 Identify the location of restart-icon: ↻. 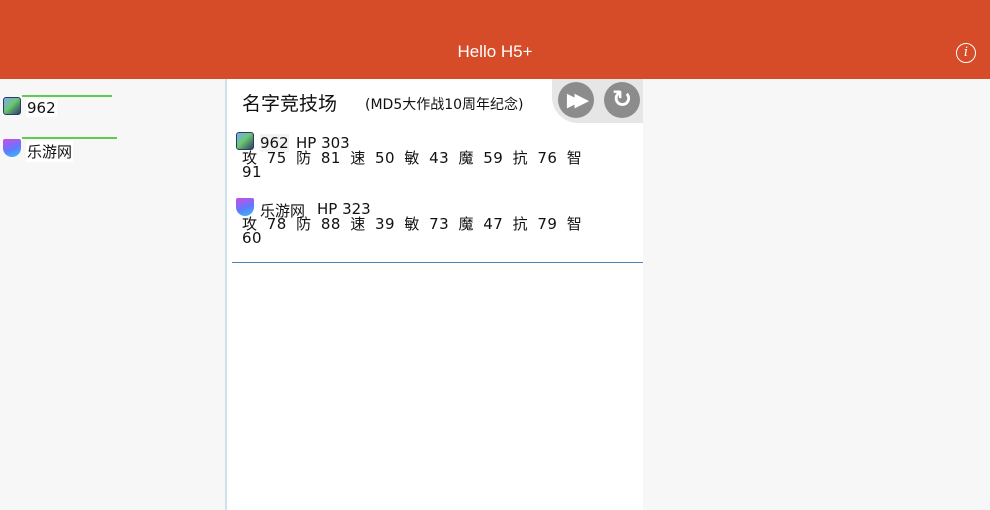
(622, 100).